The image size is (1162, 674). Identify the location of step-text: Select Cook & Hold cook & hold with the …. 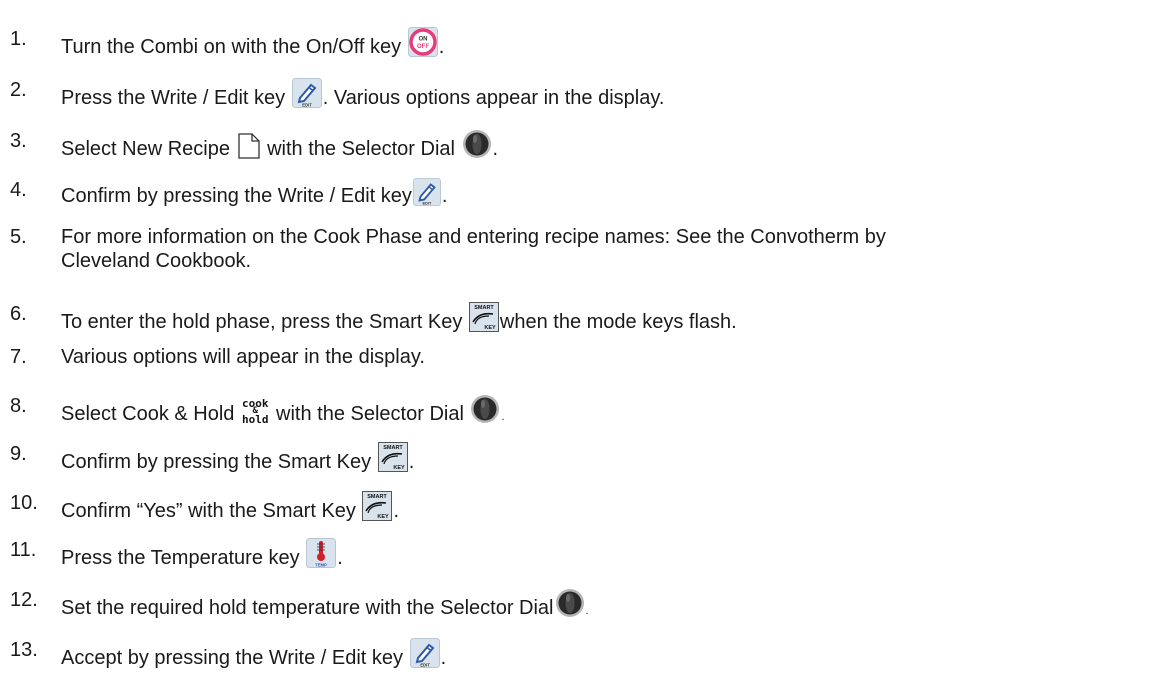
(283, 411).